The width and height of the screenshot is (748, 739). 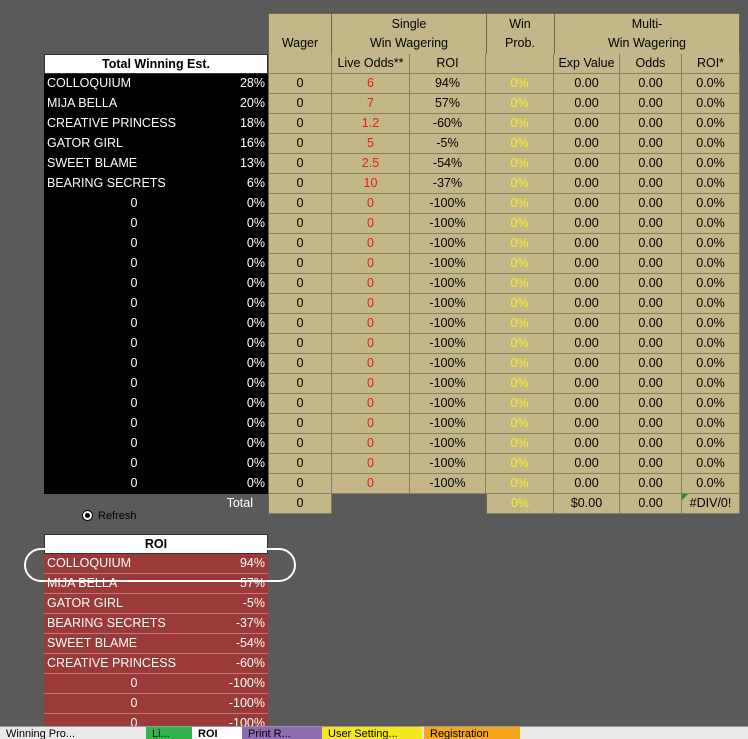 What do you see at coordinates (520, 43) in the screenshot?
I see `header-winprob-bottom: Prob.` at bounding box center [520, 43].